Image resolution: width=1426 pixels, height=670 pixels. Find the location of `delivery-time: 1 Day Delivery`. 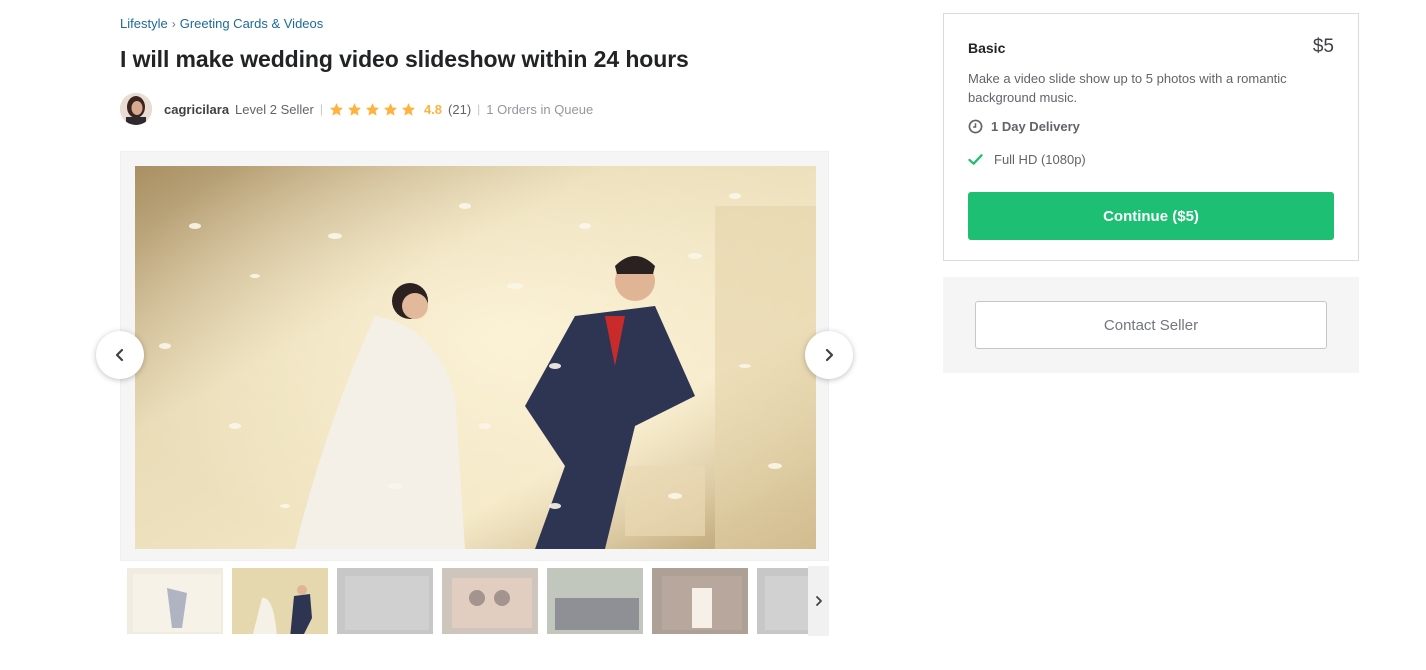

delivery-time: 1 Day Delivery is located at coordinates (1024, 126).